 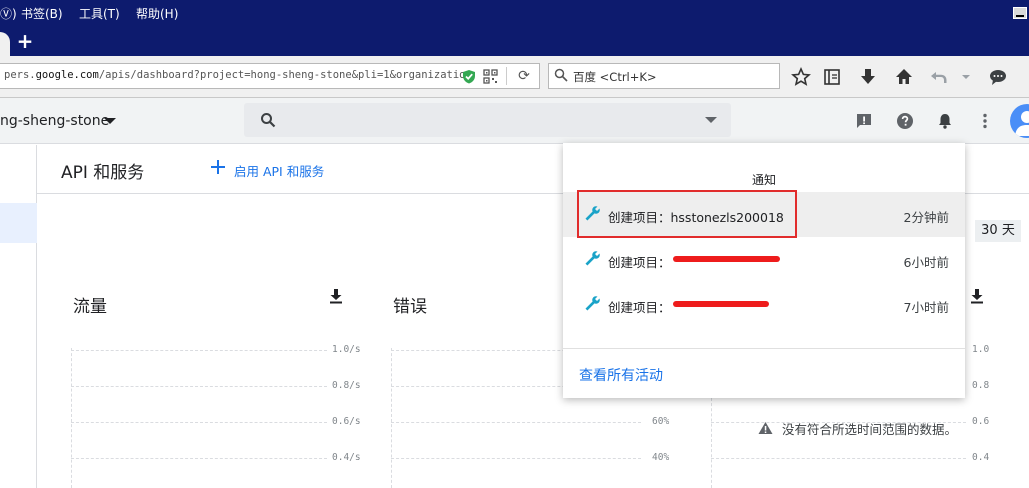 What do you see at coordinates (8, 13) in the screenshot?
I see `menu-item-view: Ⓥ)` at bounding box center [8, 13].